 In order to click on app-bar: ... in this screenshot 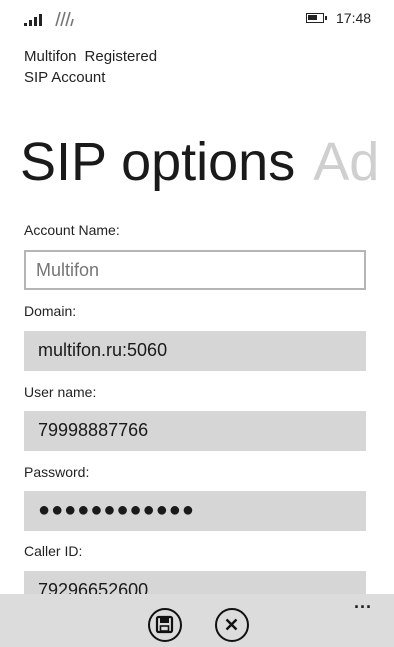, I will do `click(197, 619)`.